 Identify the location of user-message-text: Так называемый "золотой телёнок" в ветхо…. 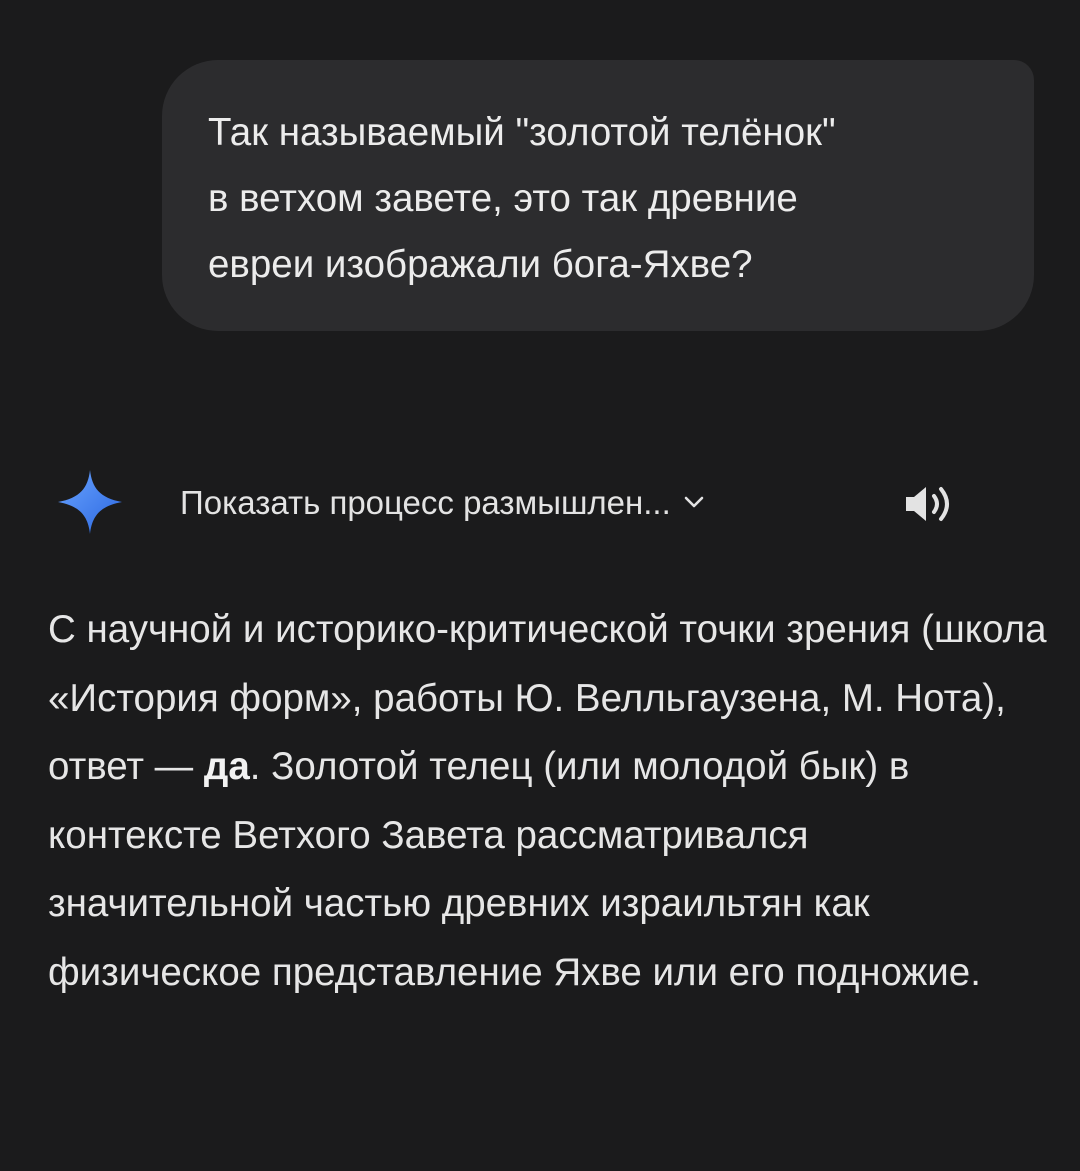
(522, 198).